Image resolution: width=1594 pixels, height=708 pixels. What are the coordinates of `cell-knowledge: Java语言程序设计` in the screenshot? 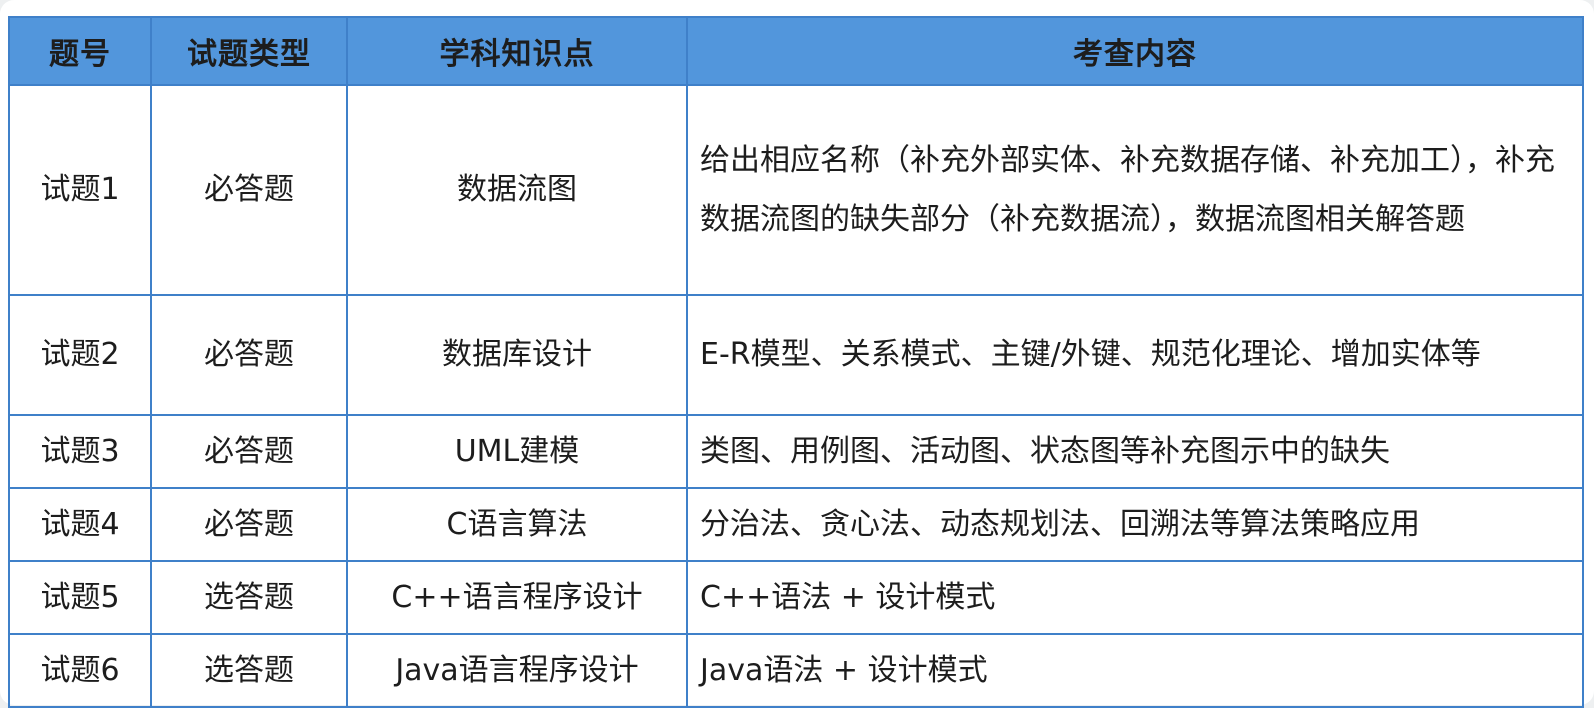 It's located at (517, 670).